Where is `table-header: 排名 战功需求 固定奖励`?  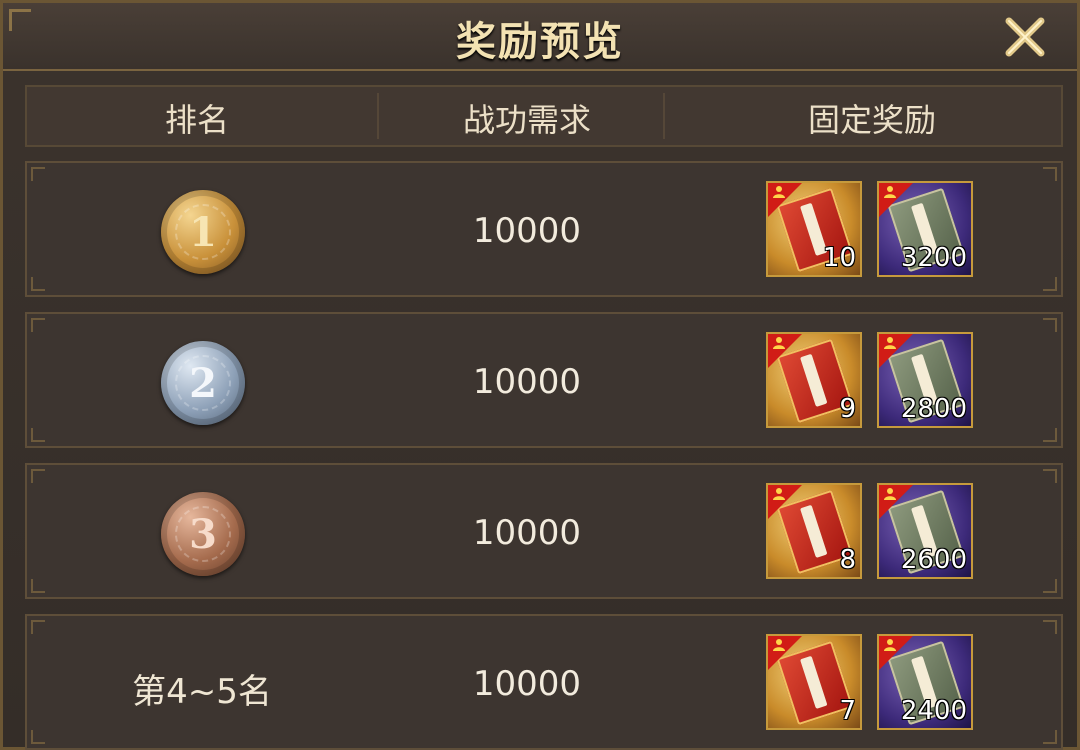
table-header: 排名 战功需求 固定奖励 is located at coordinates (544, 116).